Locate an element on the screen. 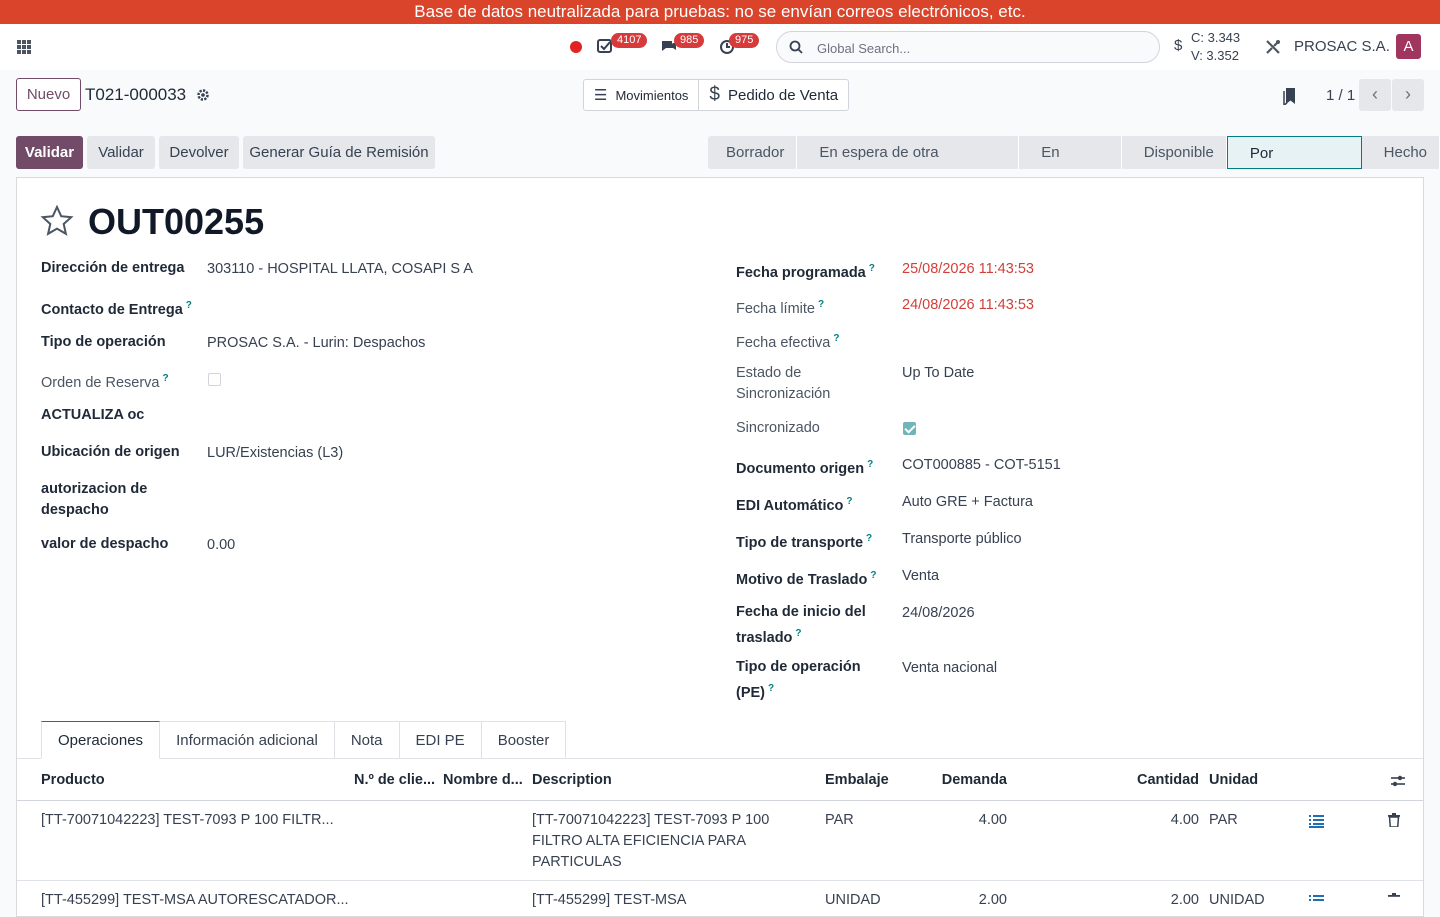  row-unit: PAR is located at coordinates (1223, 820).